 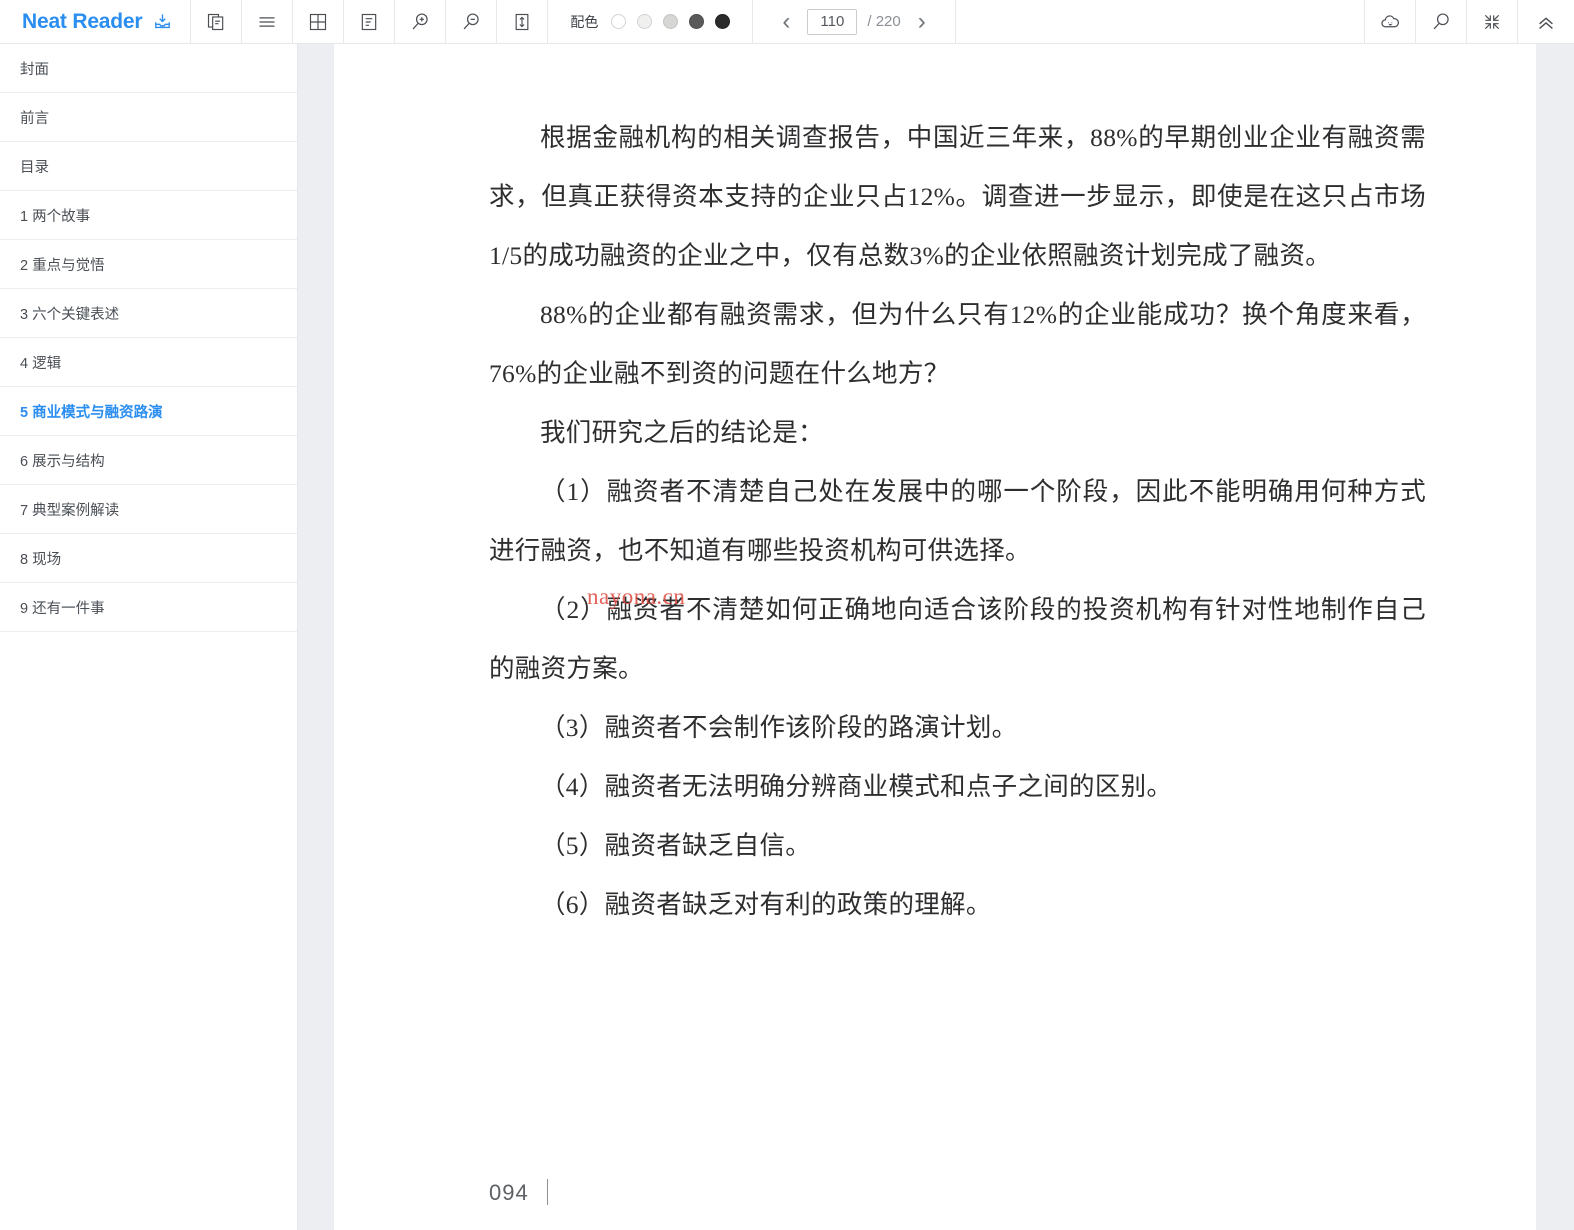 What do you see at coordinates (779, 727) in the screenshot?
I see `list-item-3: （3）融资者不会制作该阶段的路演计划。` at bounding box center [779, 727].